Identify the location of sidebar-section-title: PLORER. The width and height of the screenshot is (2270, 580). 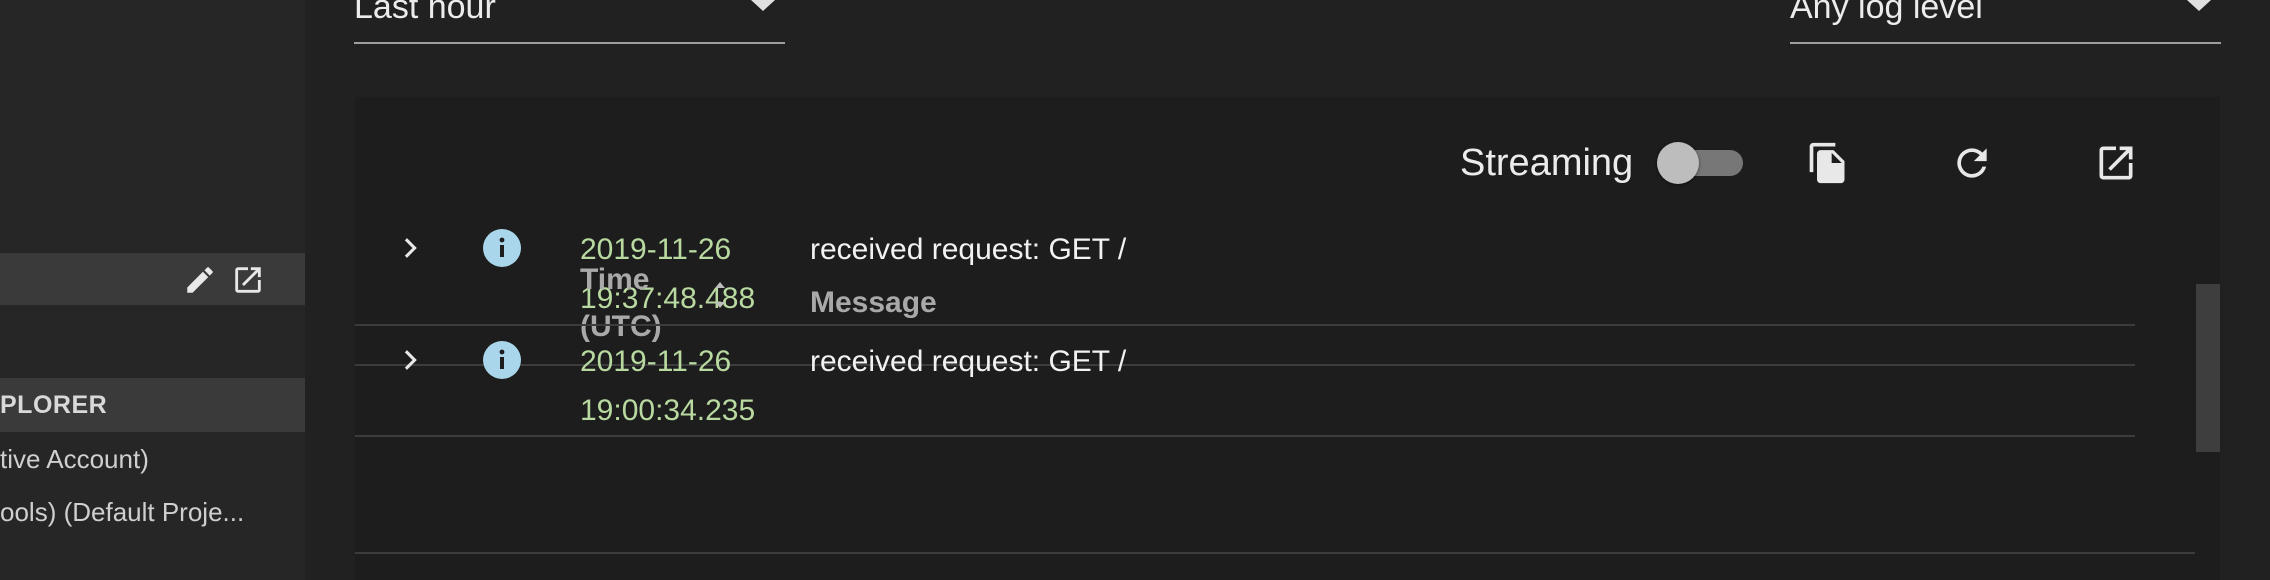
(54, 405).